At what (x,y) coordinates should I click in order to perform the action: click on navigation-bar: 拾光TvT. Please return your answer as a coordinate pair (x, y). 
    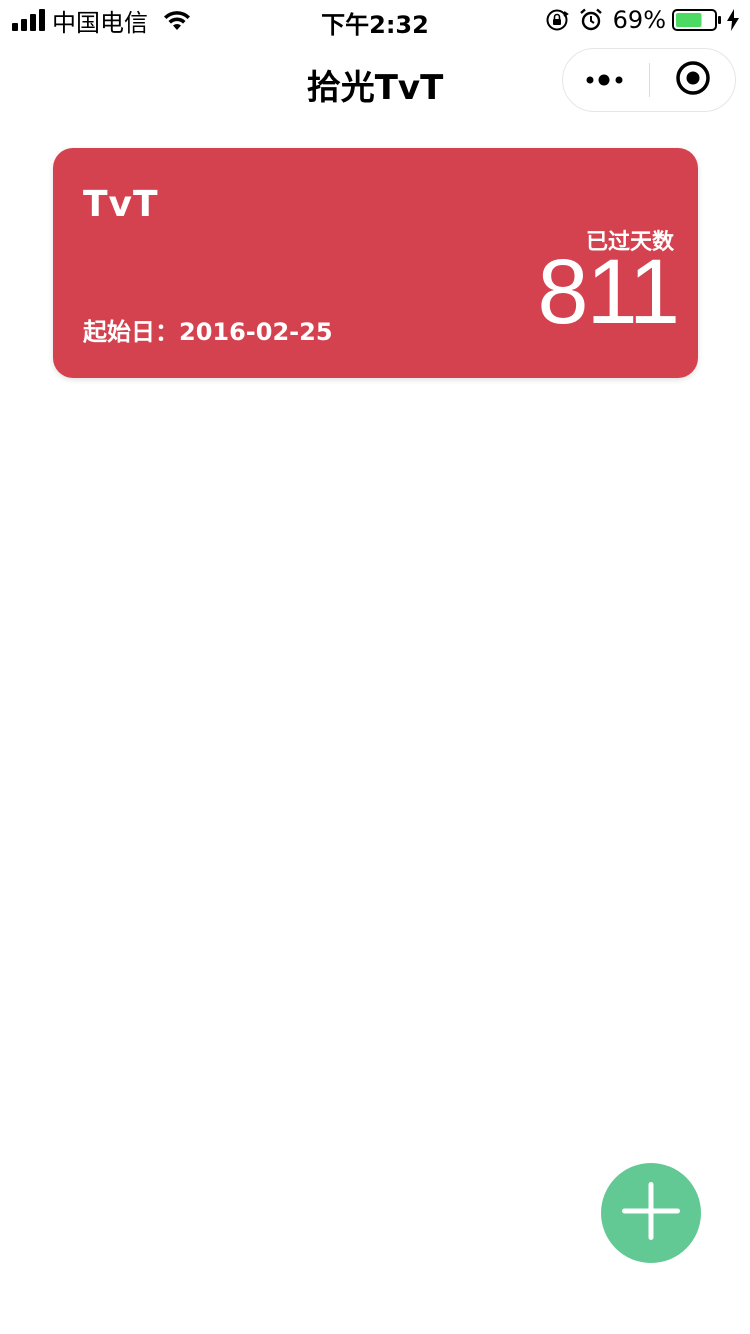
    Looking at the image, I should click on (375, 82).